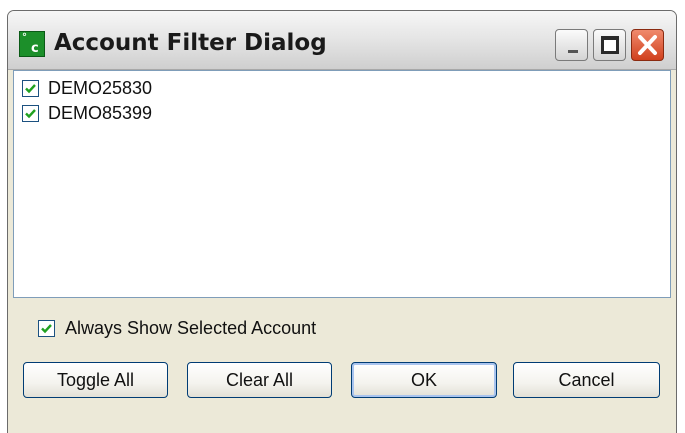  What do you see at coordinates (100, 112) in the screenshot?
I see `account-label: DEMO85399` at bounding box center [100, 112].